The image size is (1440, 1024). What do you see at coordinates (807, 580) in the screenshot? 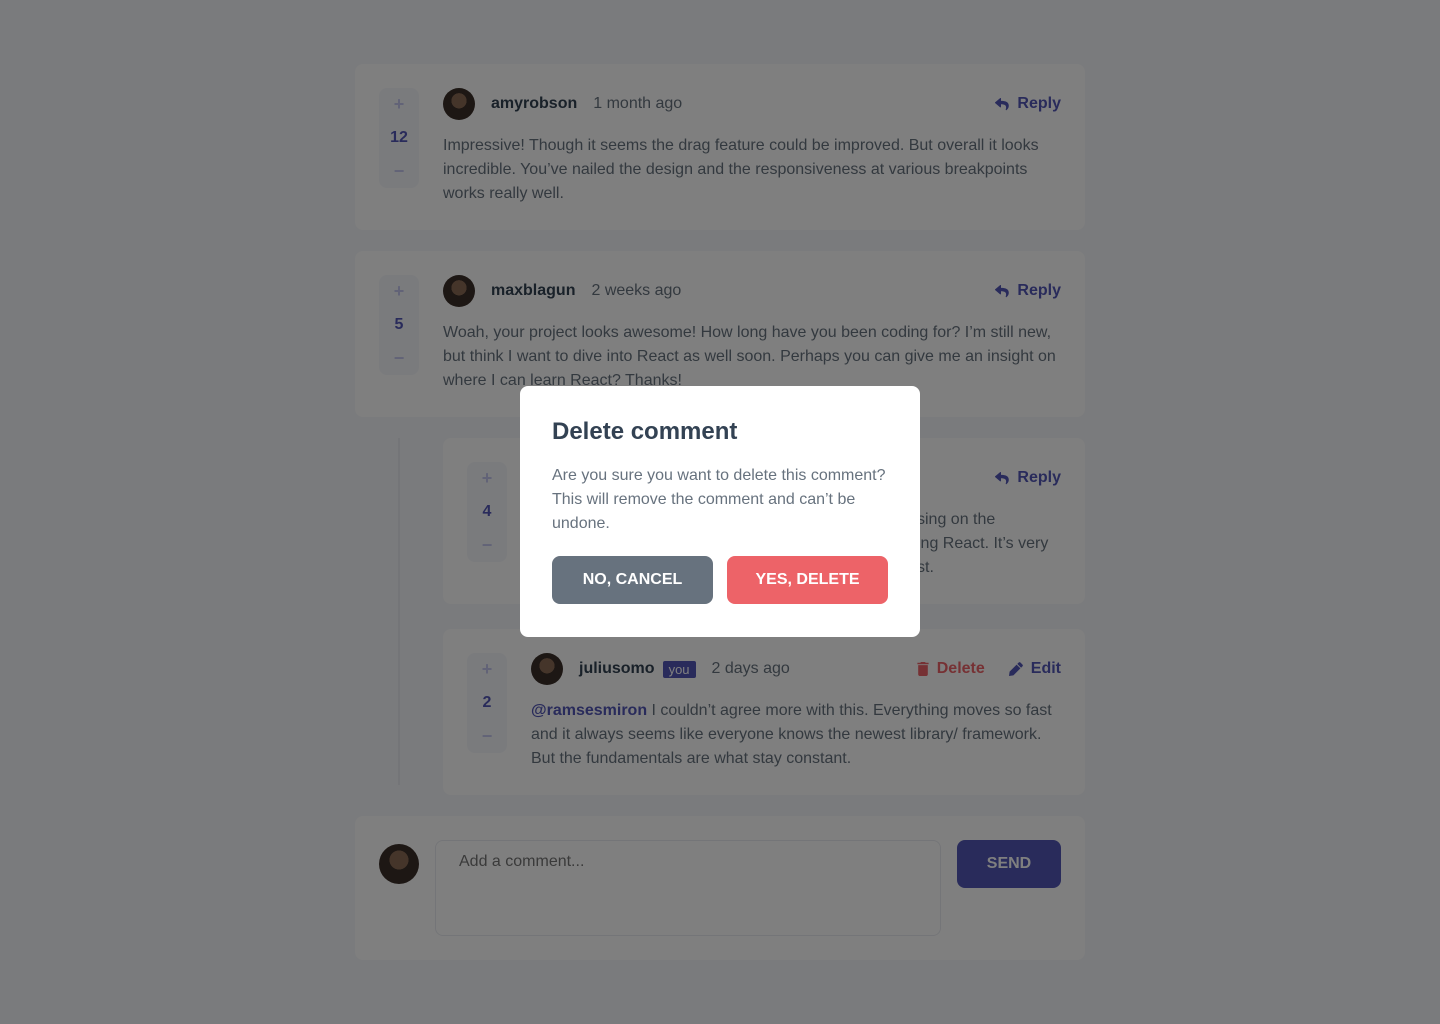
I see `confirm-delete-button: YES, DELETE` at bounding box center [807, 580].